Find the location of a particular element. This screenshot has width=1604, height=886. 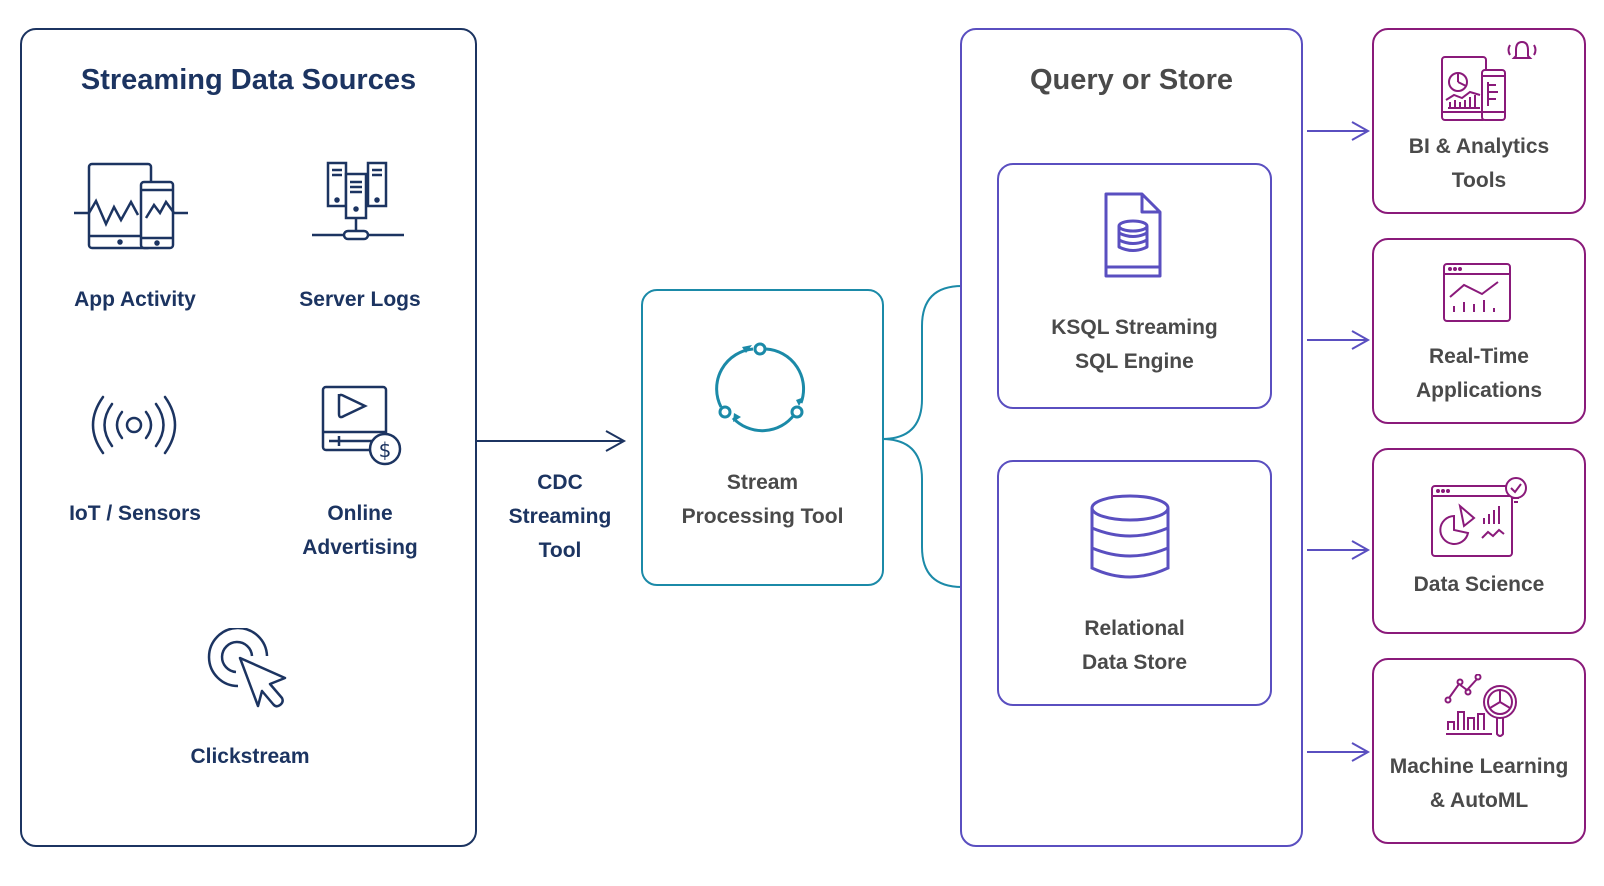

machine-learning-icon is located at coordinates (1480, 705).